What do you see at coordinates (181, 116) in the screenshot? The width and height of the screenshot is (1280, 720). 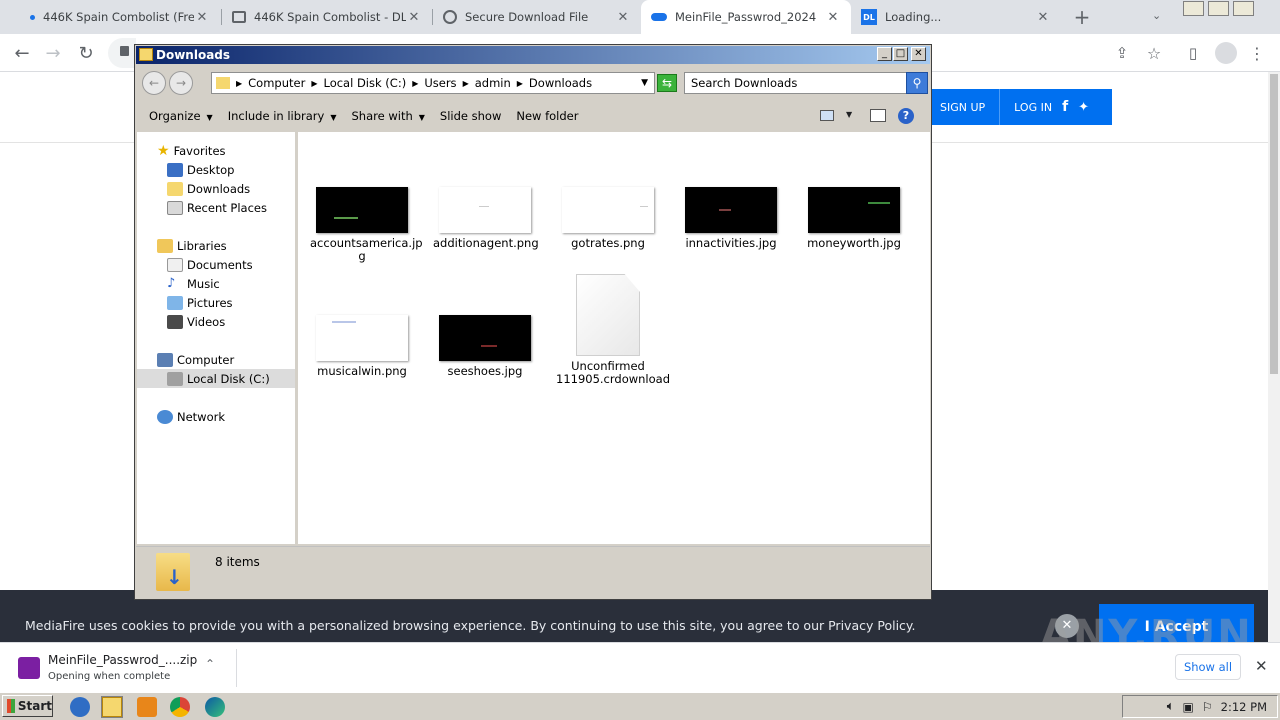 I see `organize-menu: Organize ▼` at bounding box center [181, 116].